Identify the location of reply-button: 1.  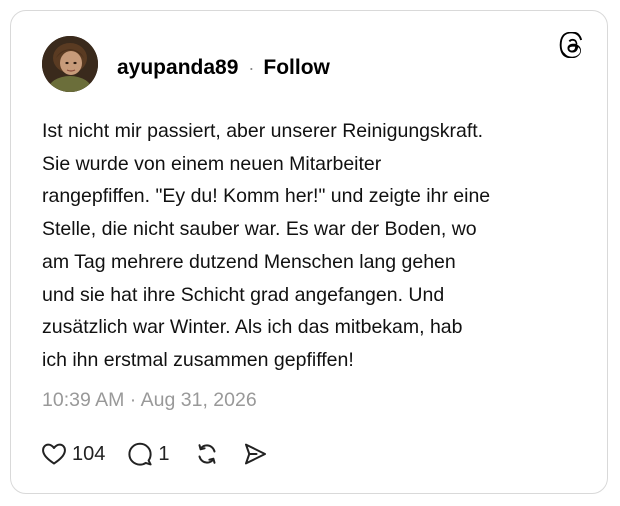
(148, 454).